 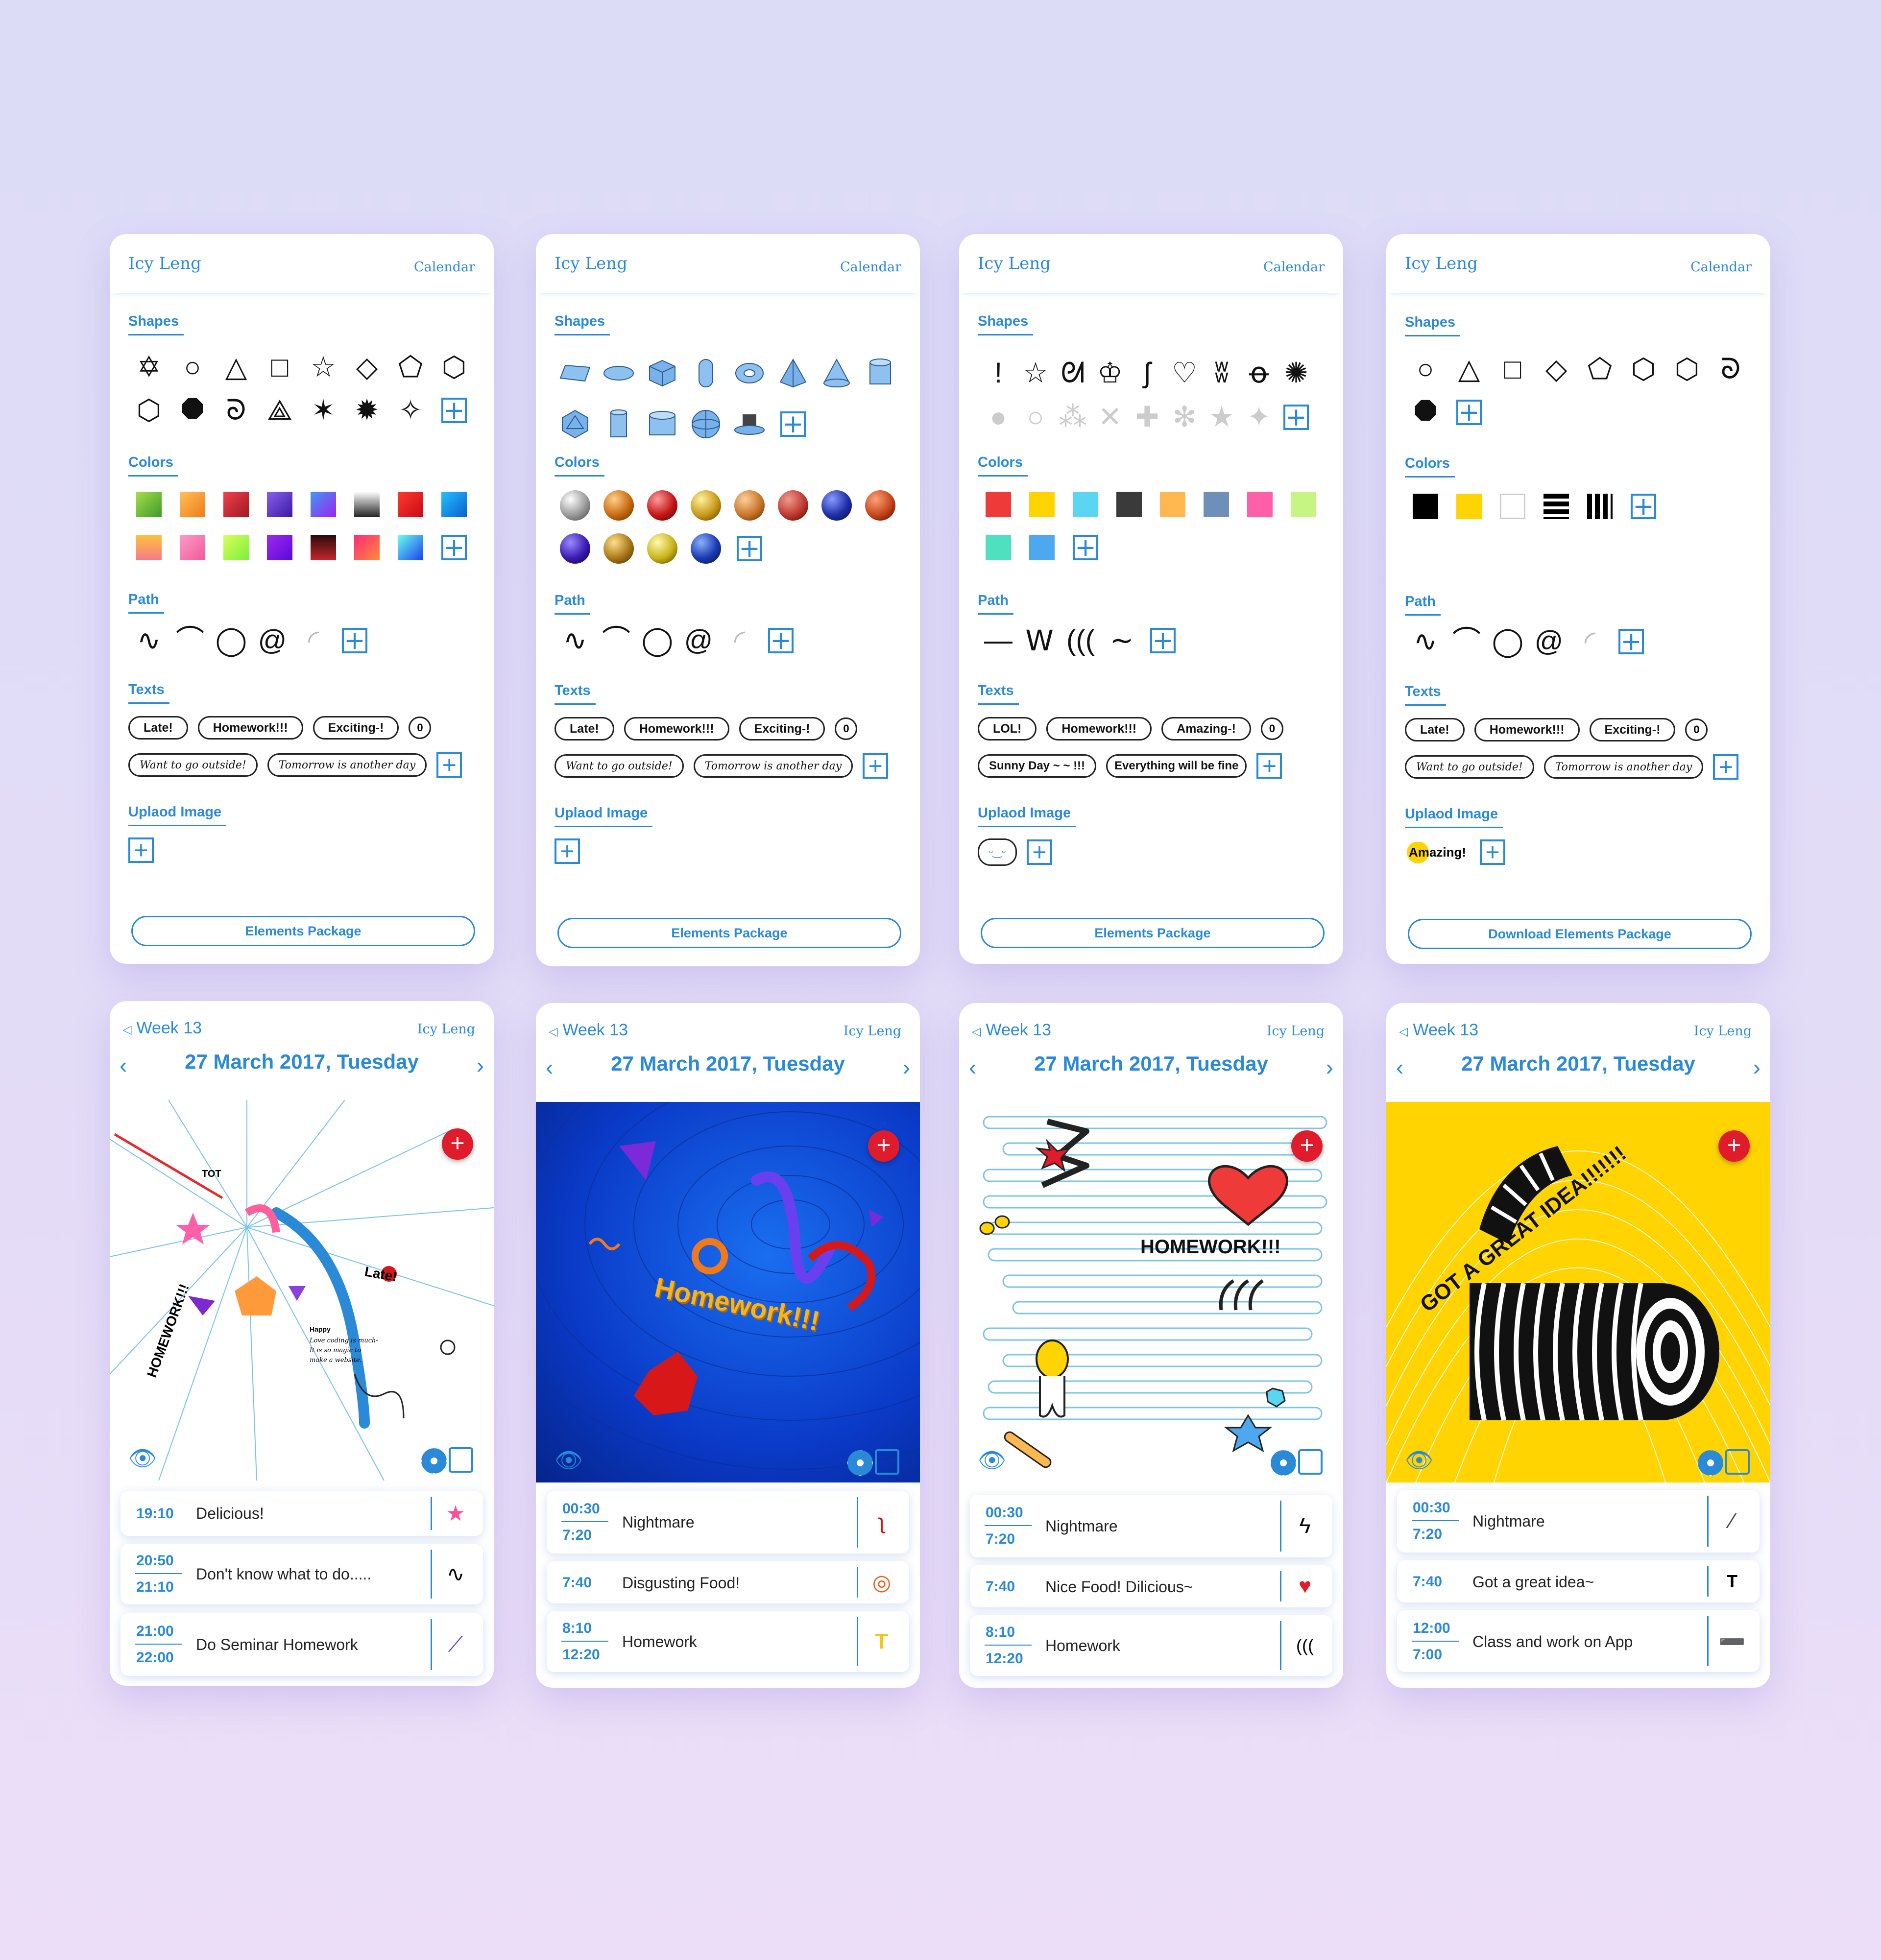 What do you see at coordinates (1153, 933) in the screenshot?
I see `elements-package-button: Elements Package` at bounding box center [1153, 933].